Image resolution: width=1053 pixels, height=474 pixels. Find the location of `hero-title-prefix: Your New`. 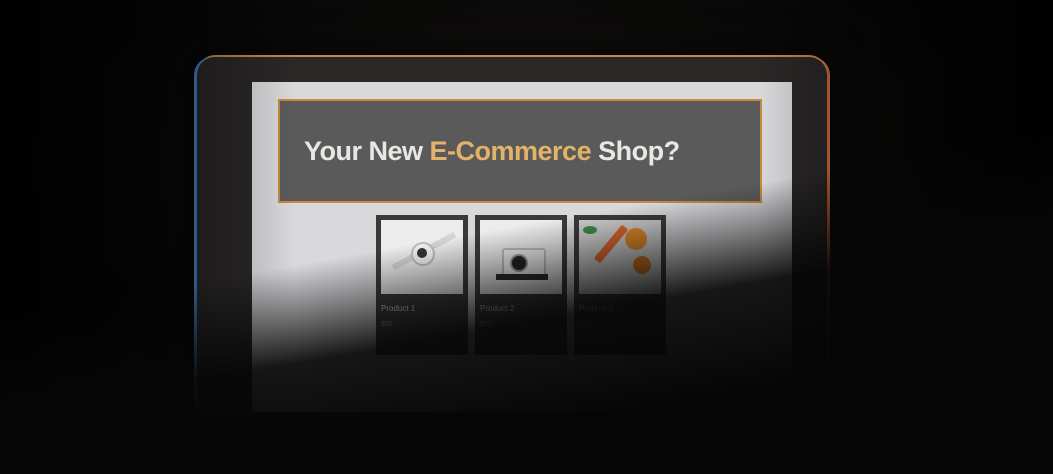

hero-title-prefix: Your New is located at coordinates (367, 150).